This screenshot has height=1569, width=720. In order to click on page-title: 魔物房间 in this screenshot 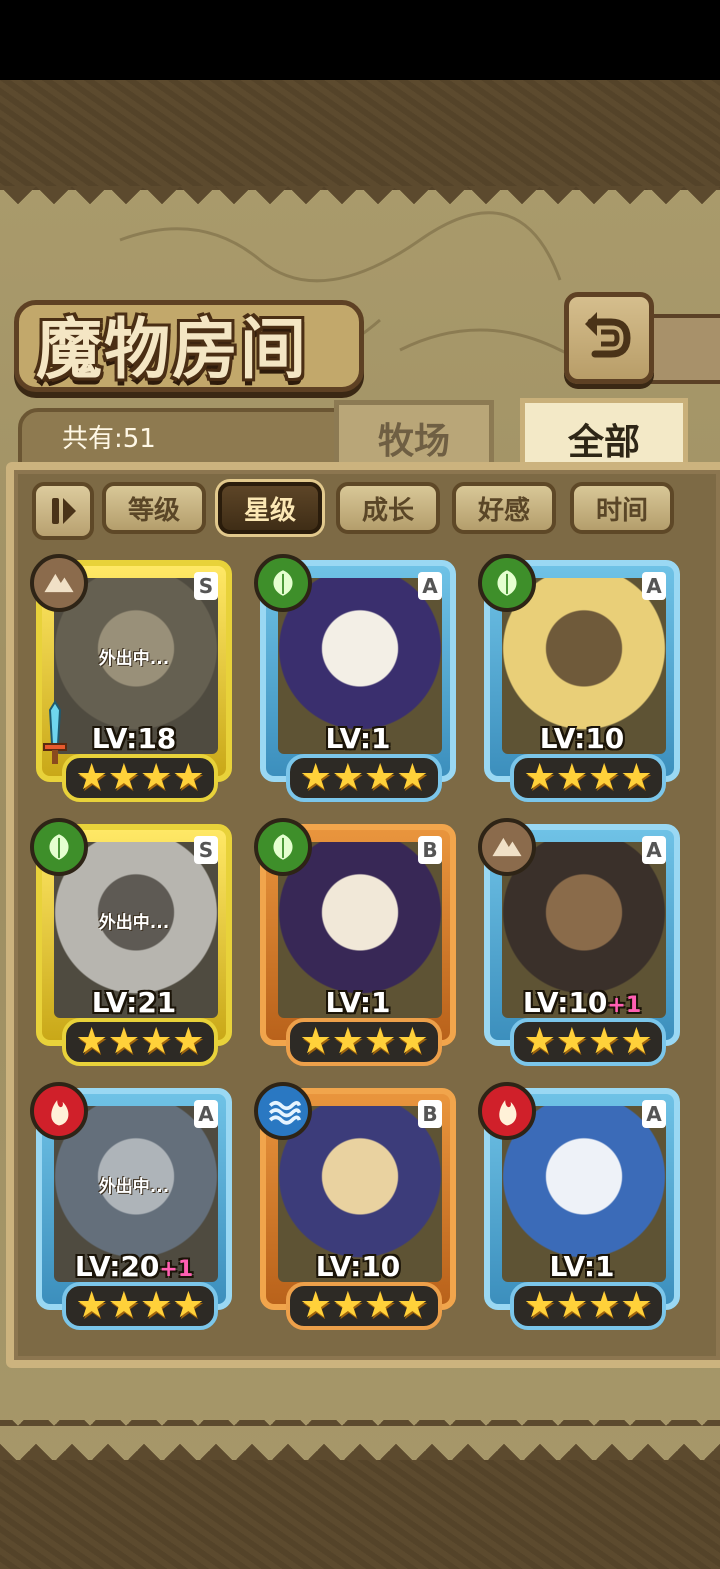, I will do `click(172, 349)`.